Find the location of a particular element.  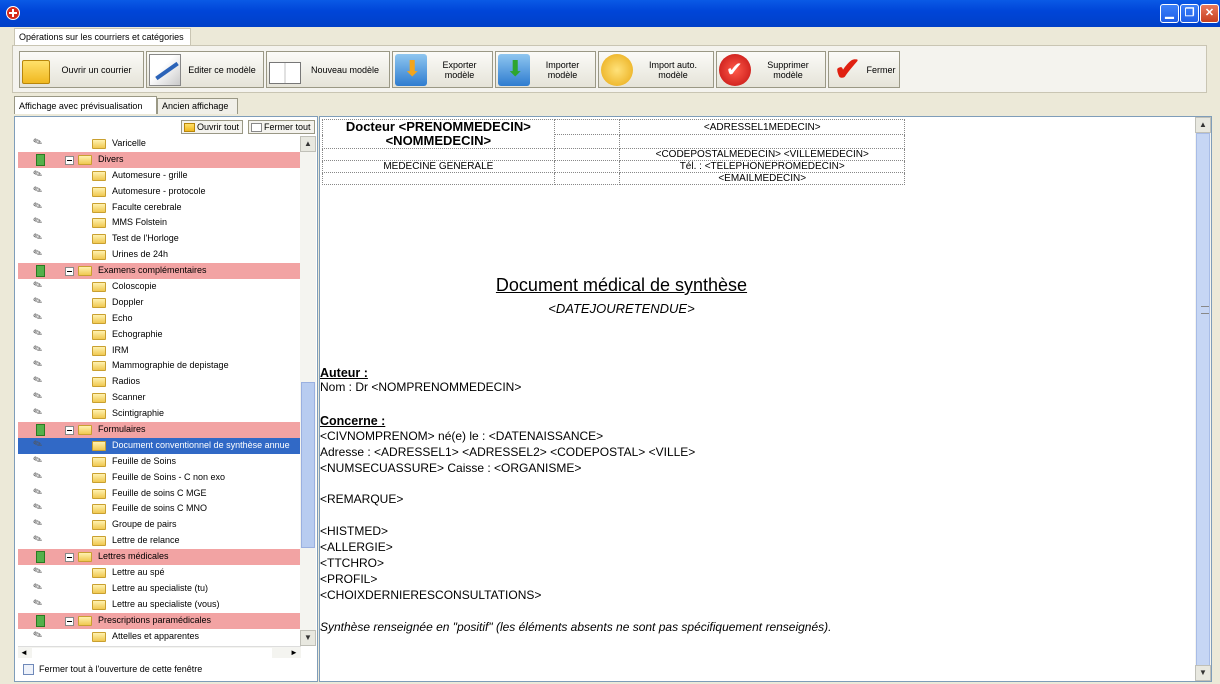

open-letter-label: Ouvrir un courrier is located at coordinates (96, 69).